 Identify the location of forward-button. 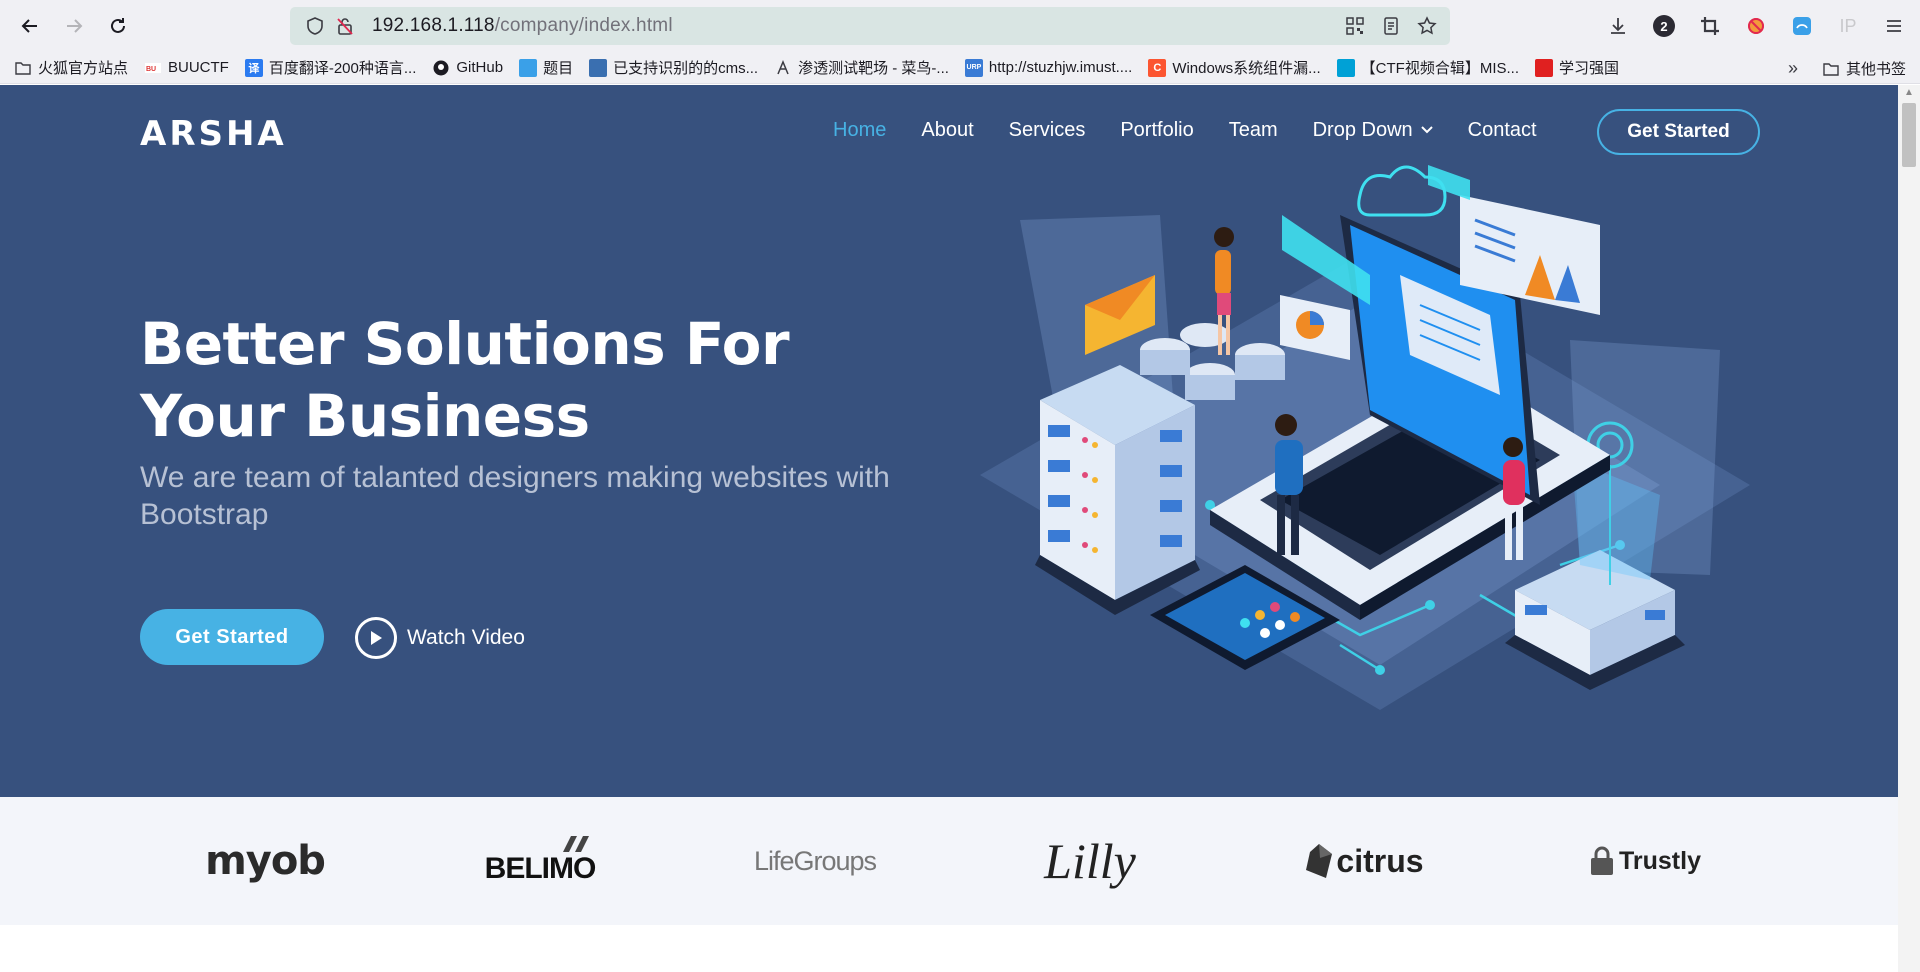
(74, 26).